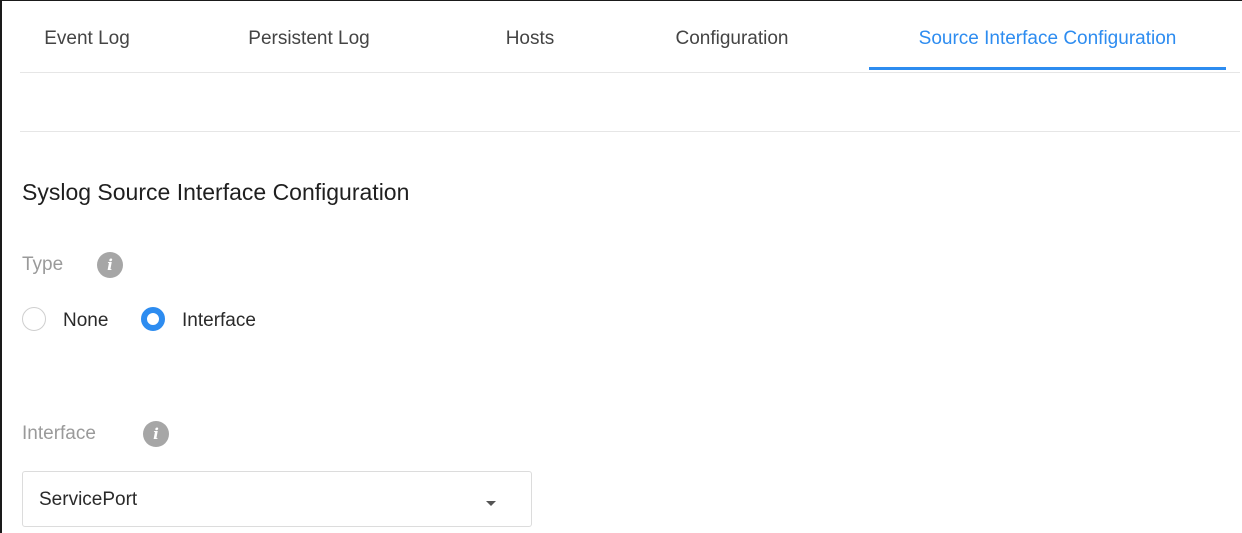  Describe the element at coordinates (88, 499) in the screenshot. I see `interface-select-value: ServicePort` at that location.